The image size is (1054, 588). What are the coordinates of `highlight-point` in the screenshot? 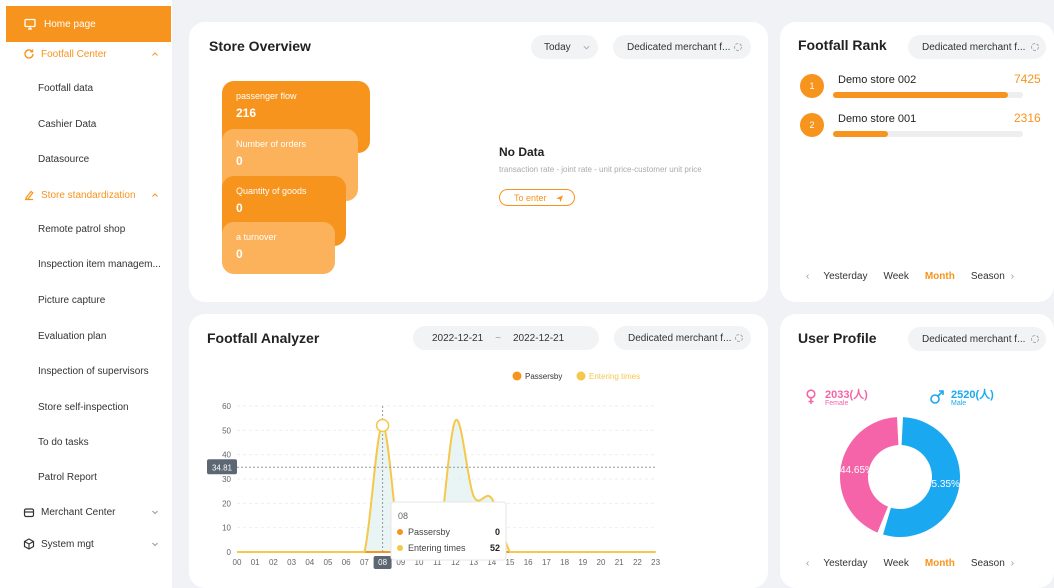 It's located at (382, 425).